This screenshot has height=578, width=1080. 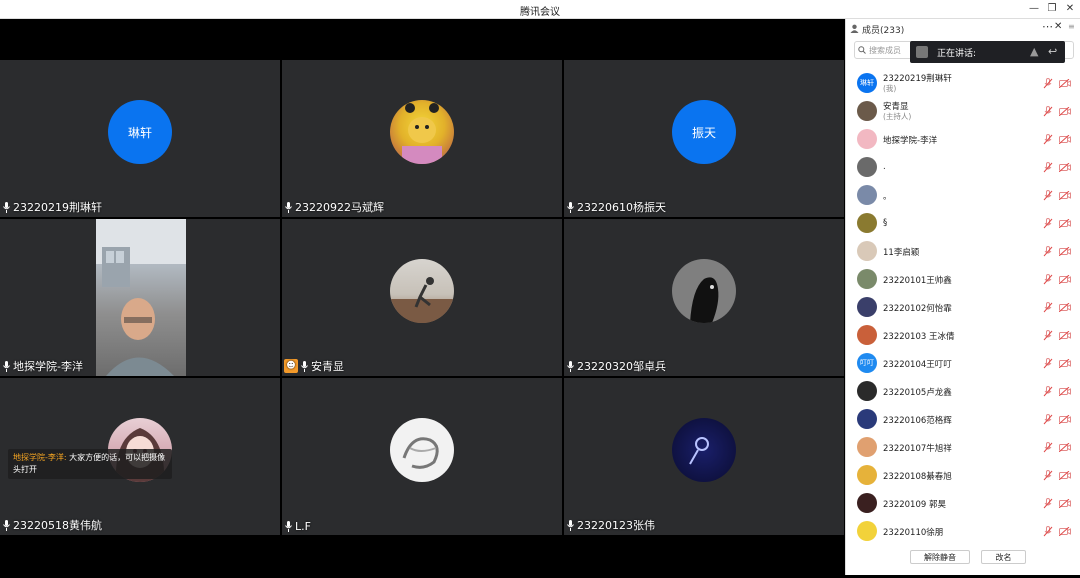 I want to click on minimize-icon: —, so click(x=1034, y=9).